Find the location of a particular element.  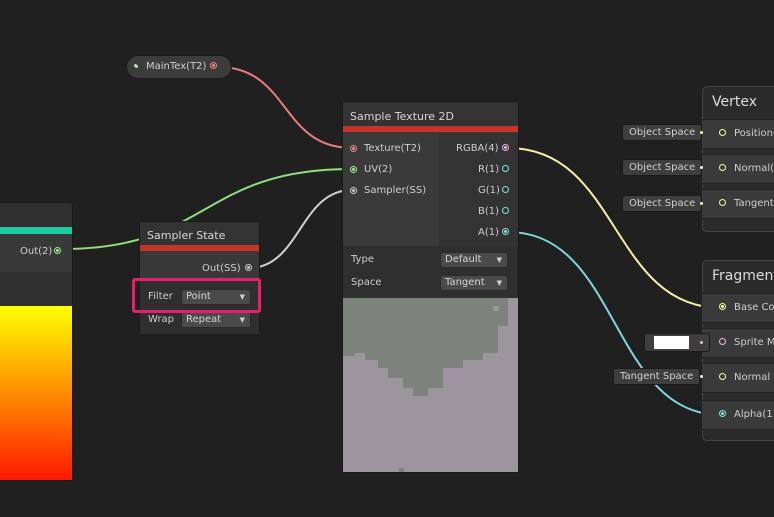

sample-texture-title: Sample Texture 2D is located at coordinates (430, 114).